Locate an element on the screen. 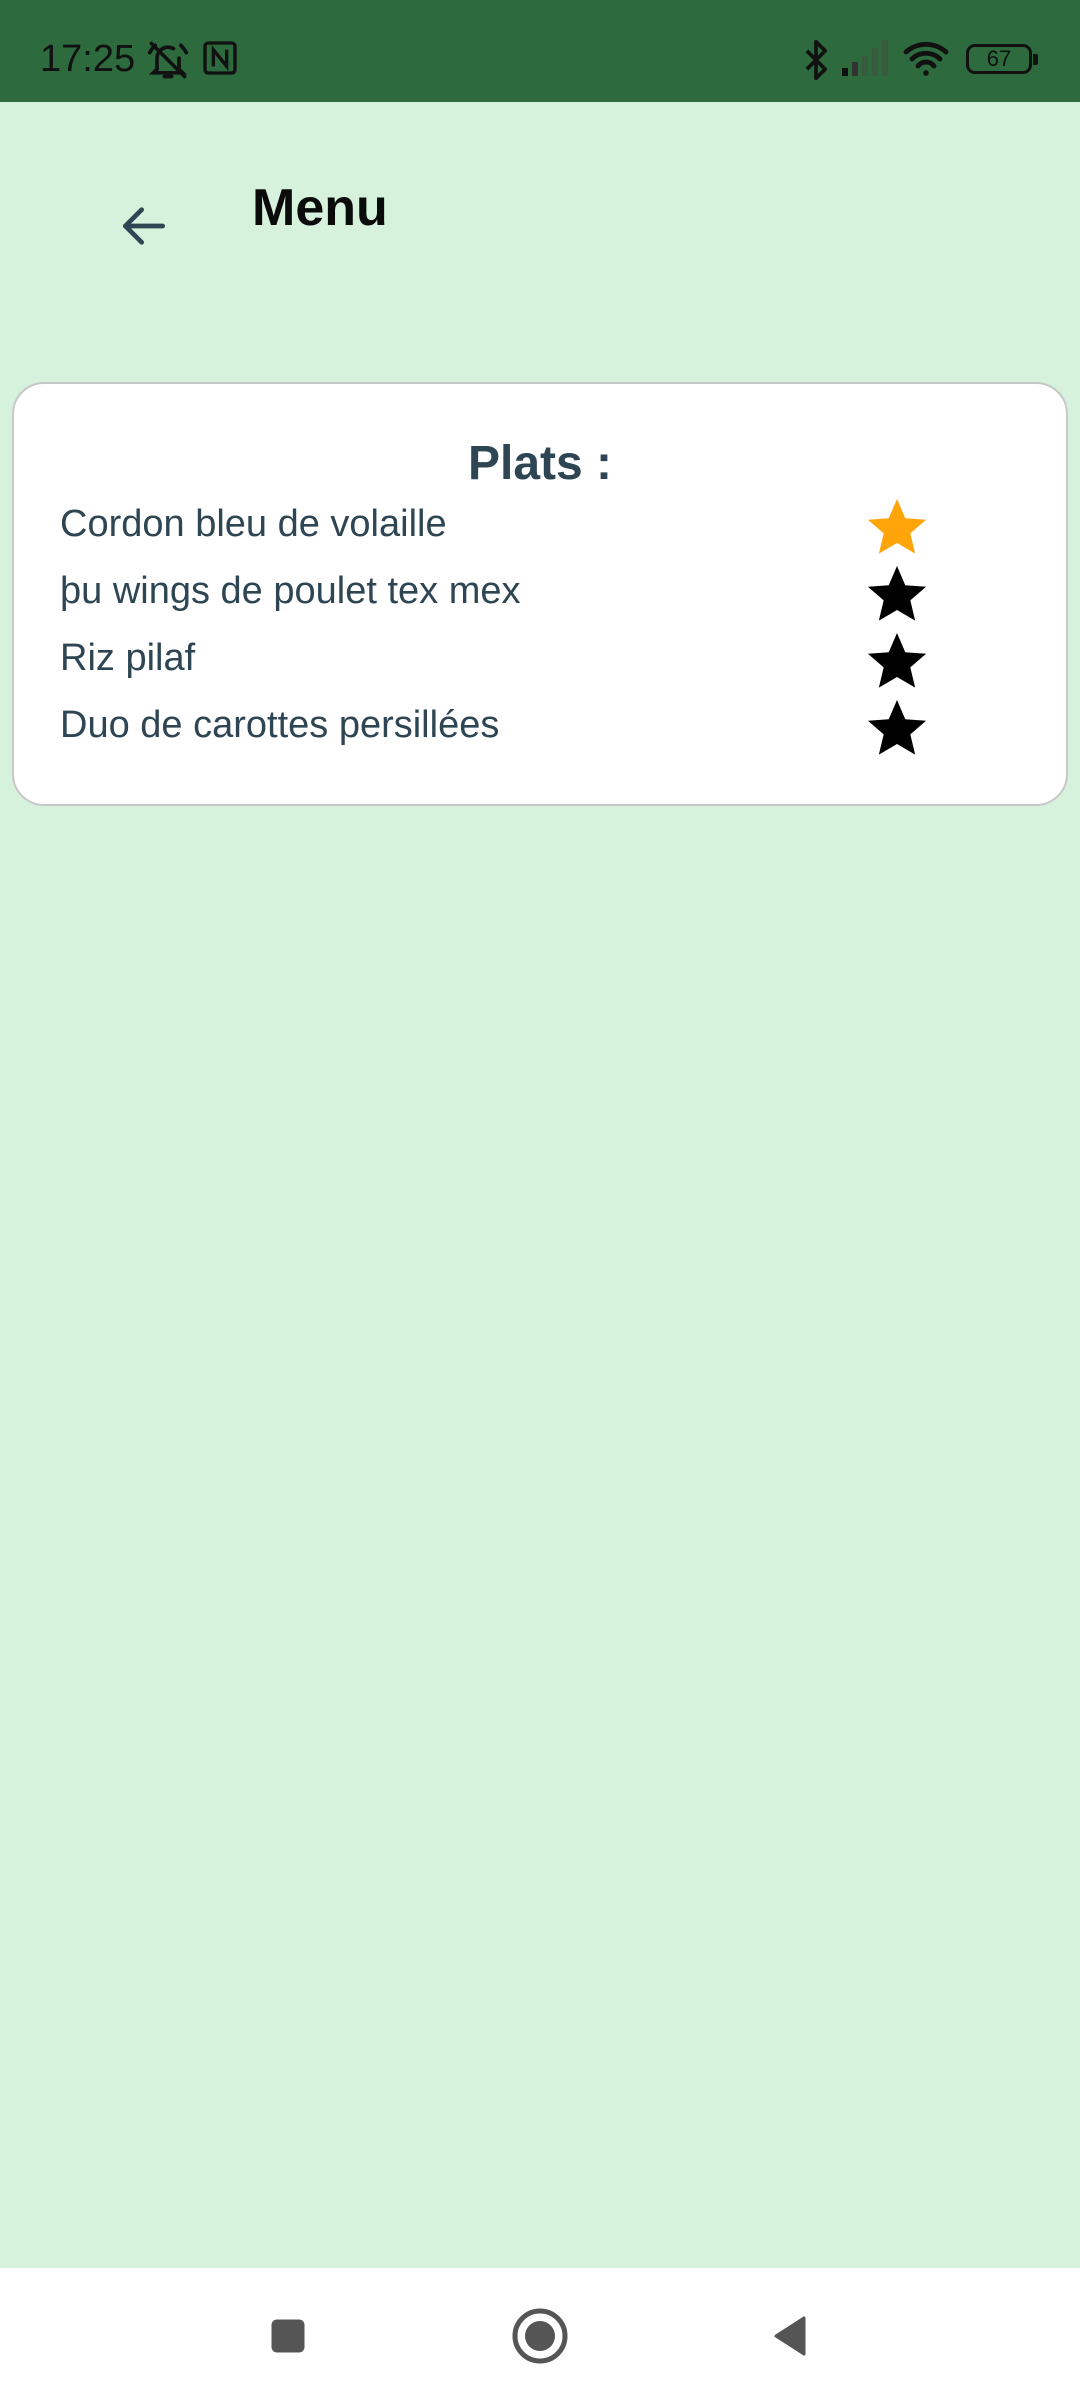 The height and width of the screenshot is (2400, 1080). card-heading: Plats : is located at coordinates (540, 463).